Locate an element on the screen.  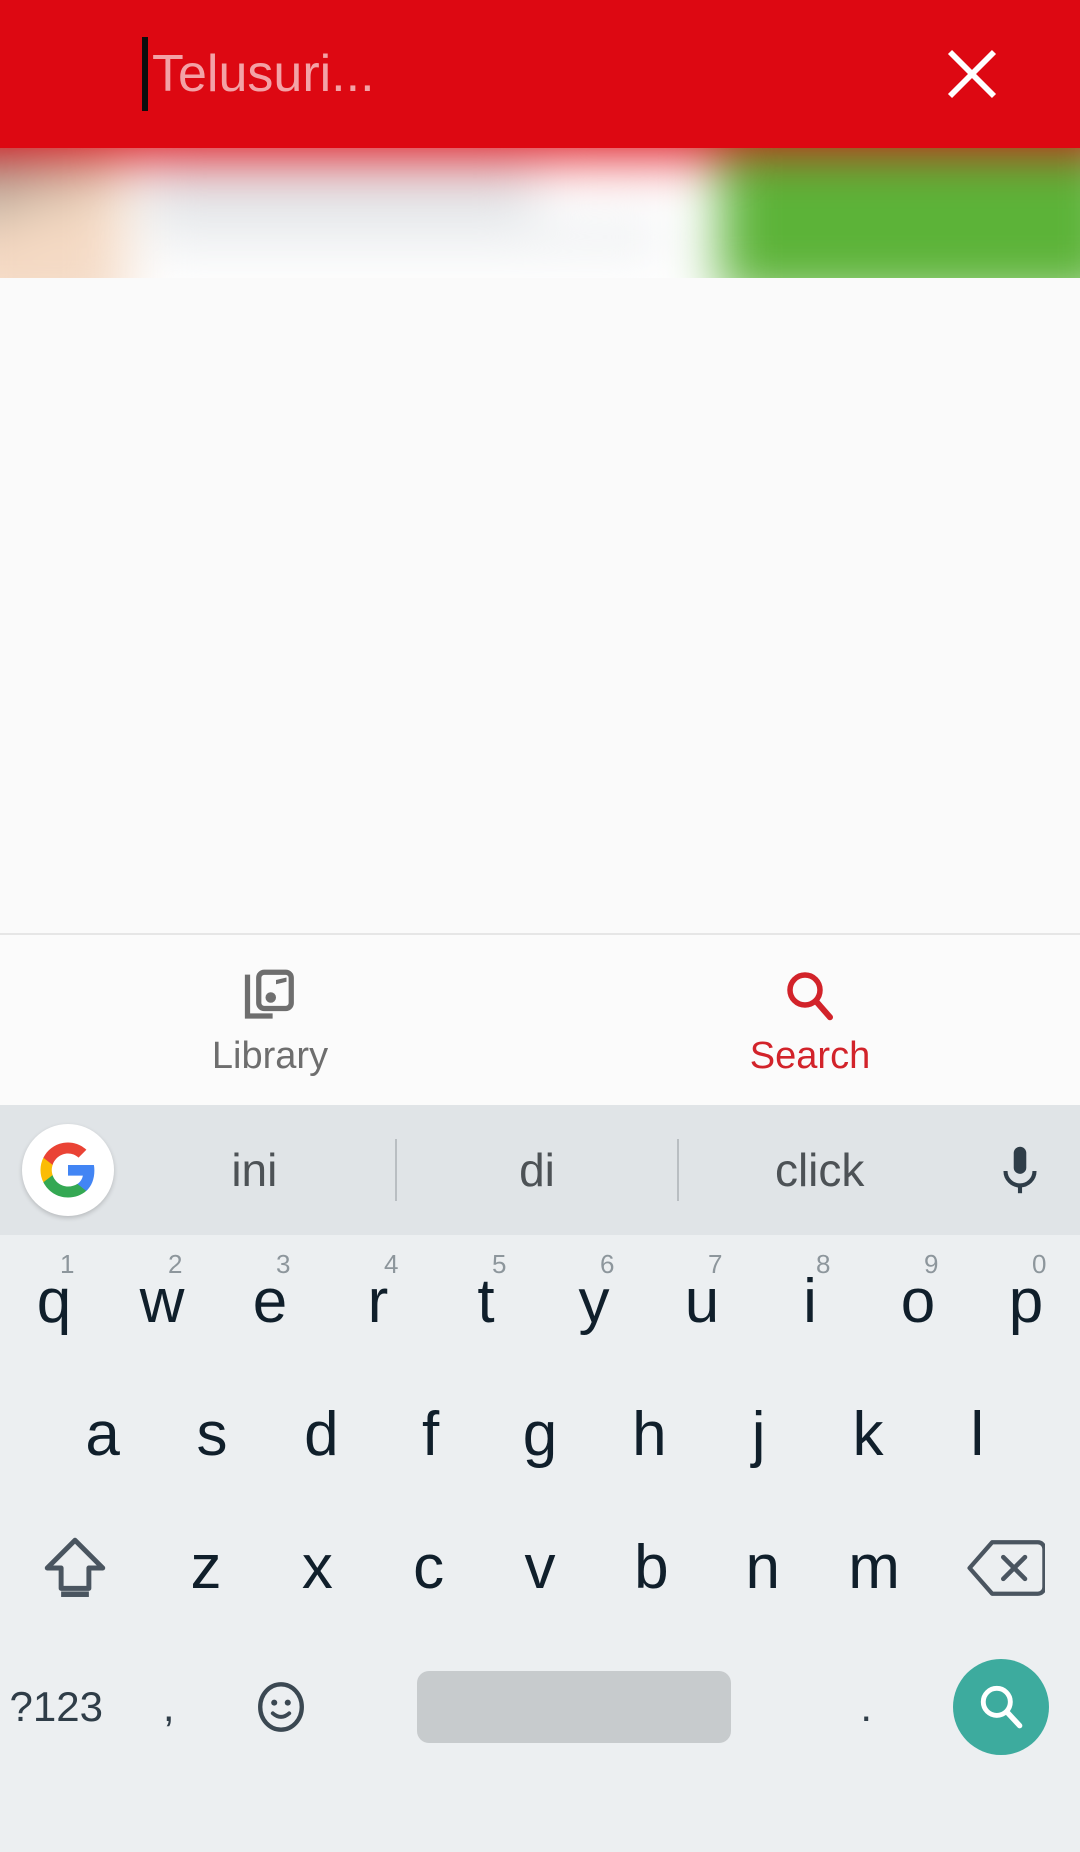
key-number: 2 is located at coordinates (175, 1264).